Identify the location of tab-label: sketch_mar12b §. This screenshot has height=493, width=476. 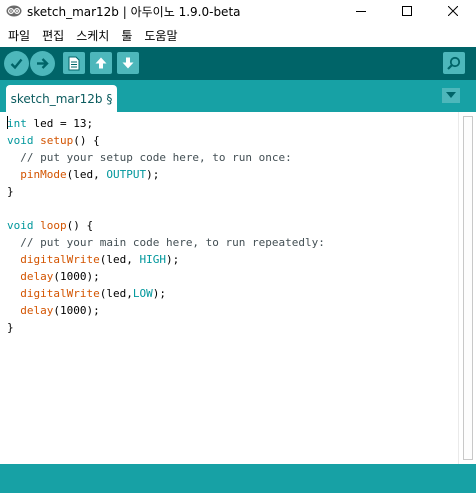
(61, 98).